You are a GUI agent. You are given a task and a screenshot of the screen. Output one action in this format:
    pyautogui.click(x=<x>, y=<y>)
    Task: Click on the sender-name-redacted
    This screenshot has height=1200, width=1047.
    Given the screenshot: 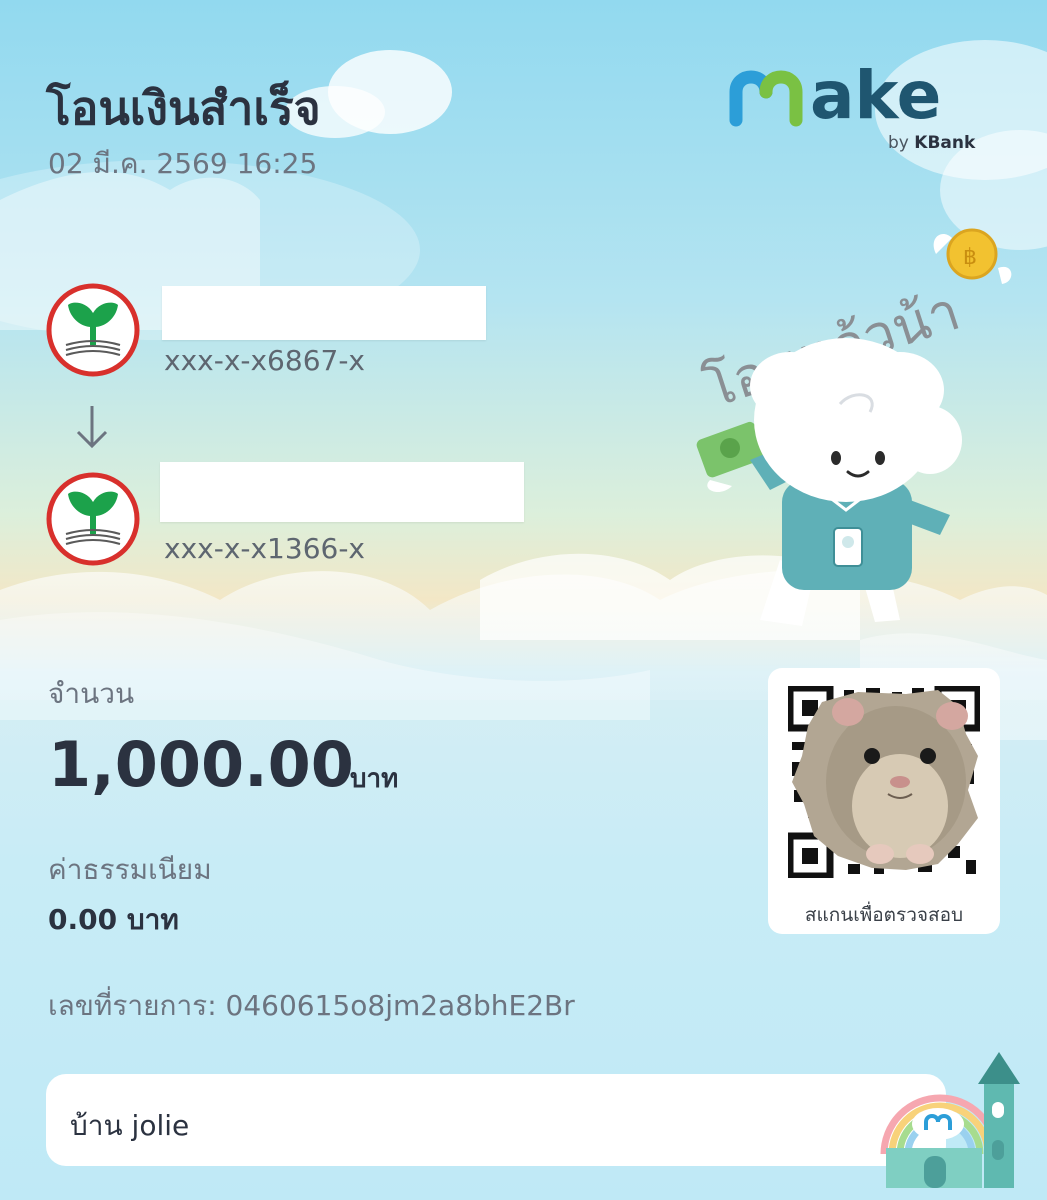 What is the action you would take?
    pyautogui.click(x=324, y=313)
    